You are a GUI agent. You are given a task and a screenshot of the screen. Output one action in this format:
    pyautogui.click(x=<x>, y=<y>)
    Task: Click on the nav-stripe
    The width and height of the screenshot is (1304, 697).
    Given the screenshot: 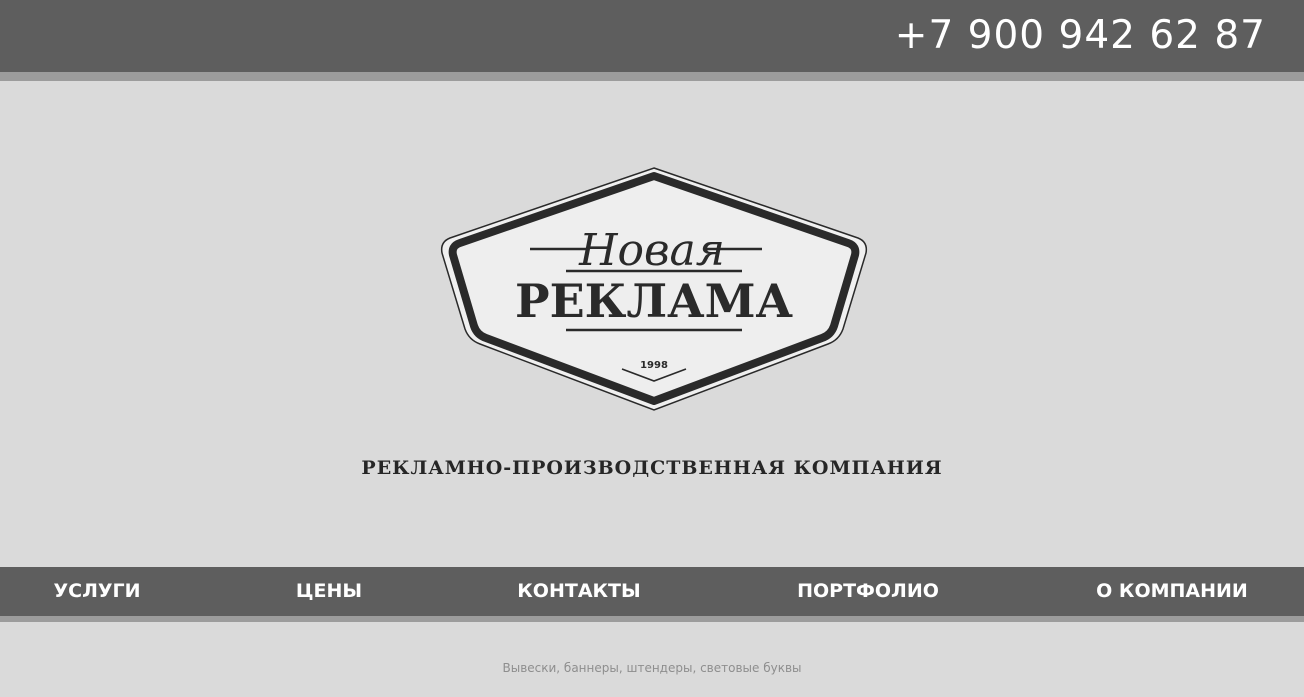 What is the action you would take?
    pyautogui.click(x=652, y=619)
    